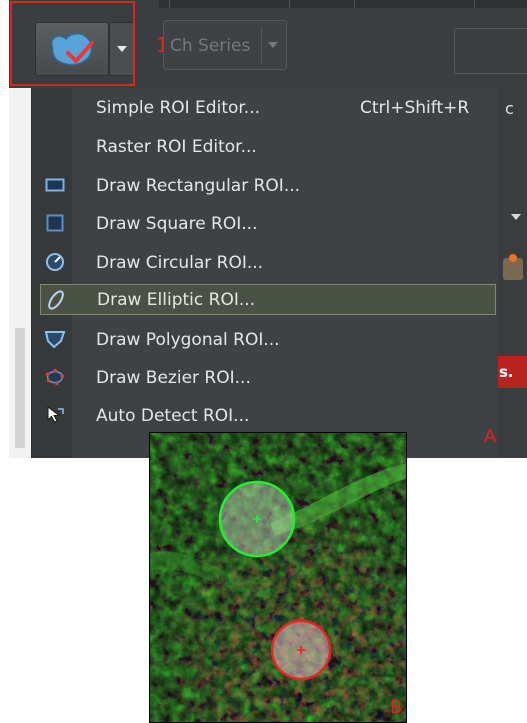  Describe the element at coordinates (55, 415) in the screenshot. I see `auto-detect-cursor-icon` at that location.